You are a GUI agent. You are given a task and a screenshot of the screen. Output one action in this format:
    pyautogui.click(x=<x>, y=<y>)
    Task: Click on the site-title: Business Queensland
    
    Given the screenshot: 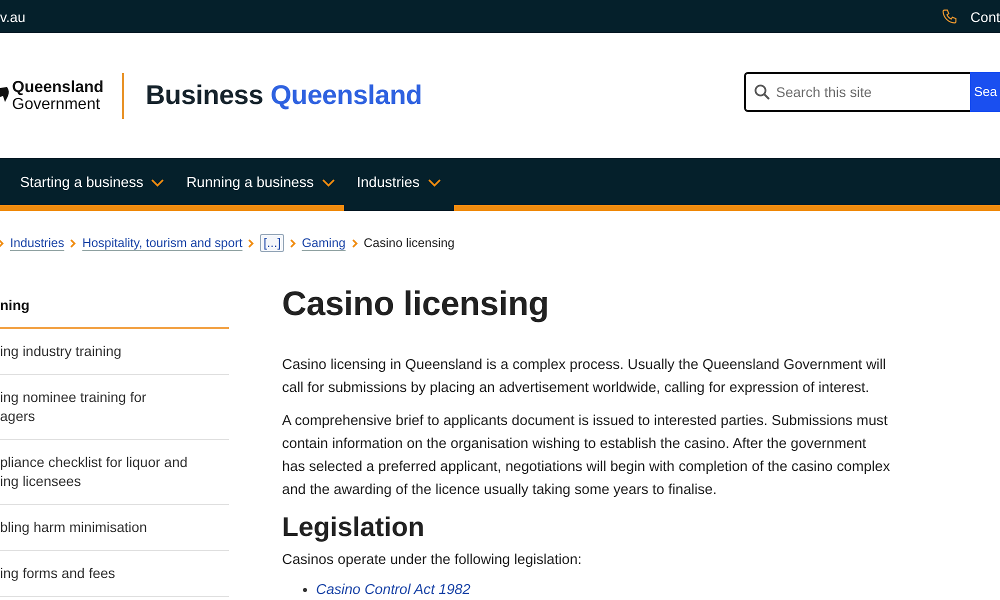 What is the action you would take?
    pyautogui.click(x=284, y=95)
    